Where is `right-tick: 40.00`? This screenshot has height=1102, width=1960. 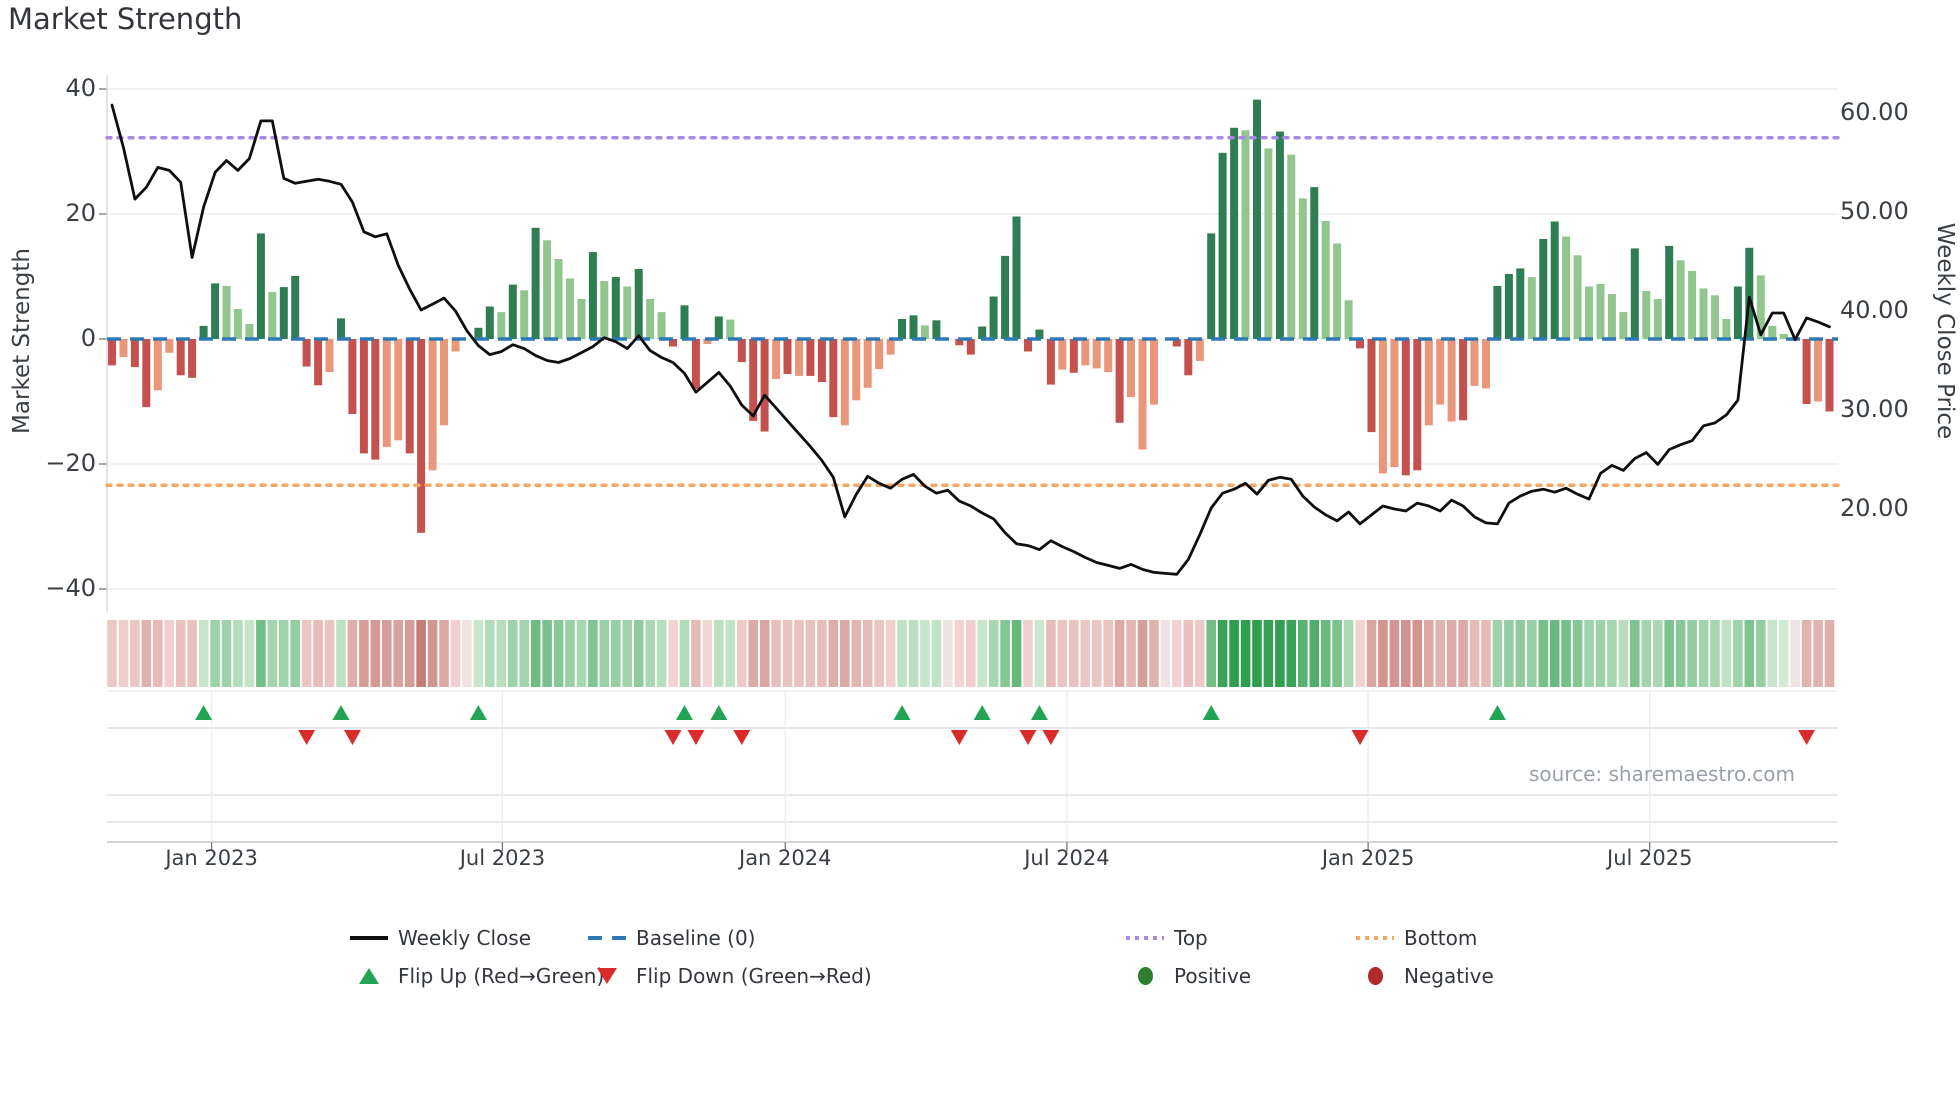
right-tick: 40.00 is located at coordinates (1874, 310).